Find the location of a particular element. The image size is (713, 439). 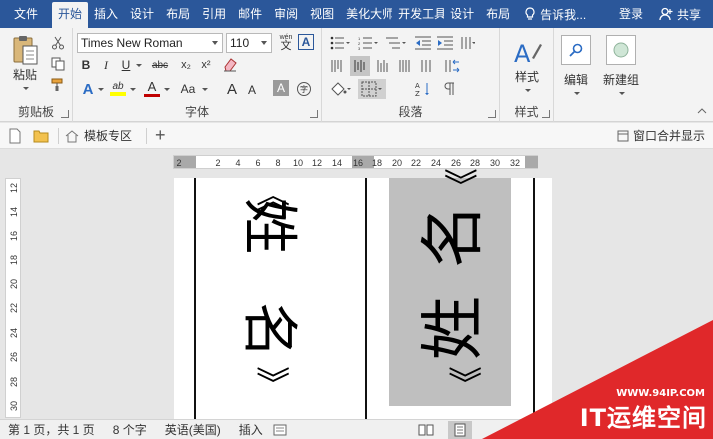

tab-insert: 插入 is located at coordinates (106, 14).